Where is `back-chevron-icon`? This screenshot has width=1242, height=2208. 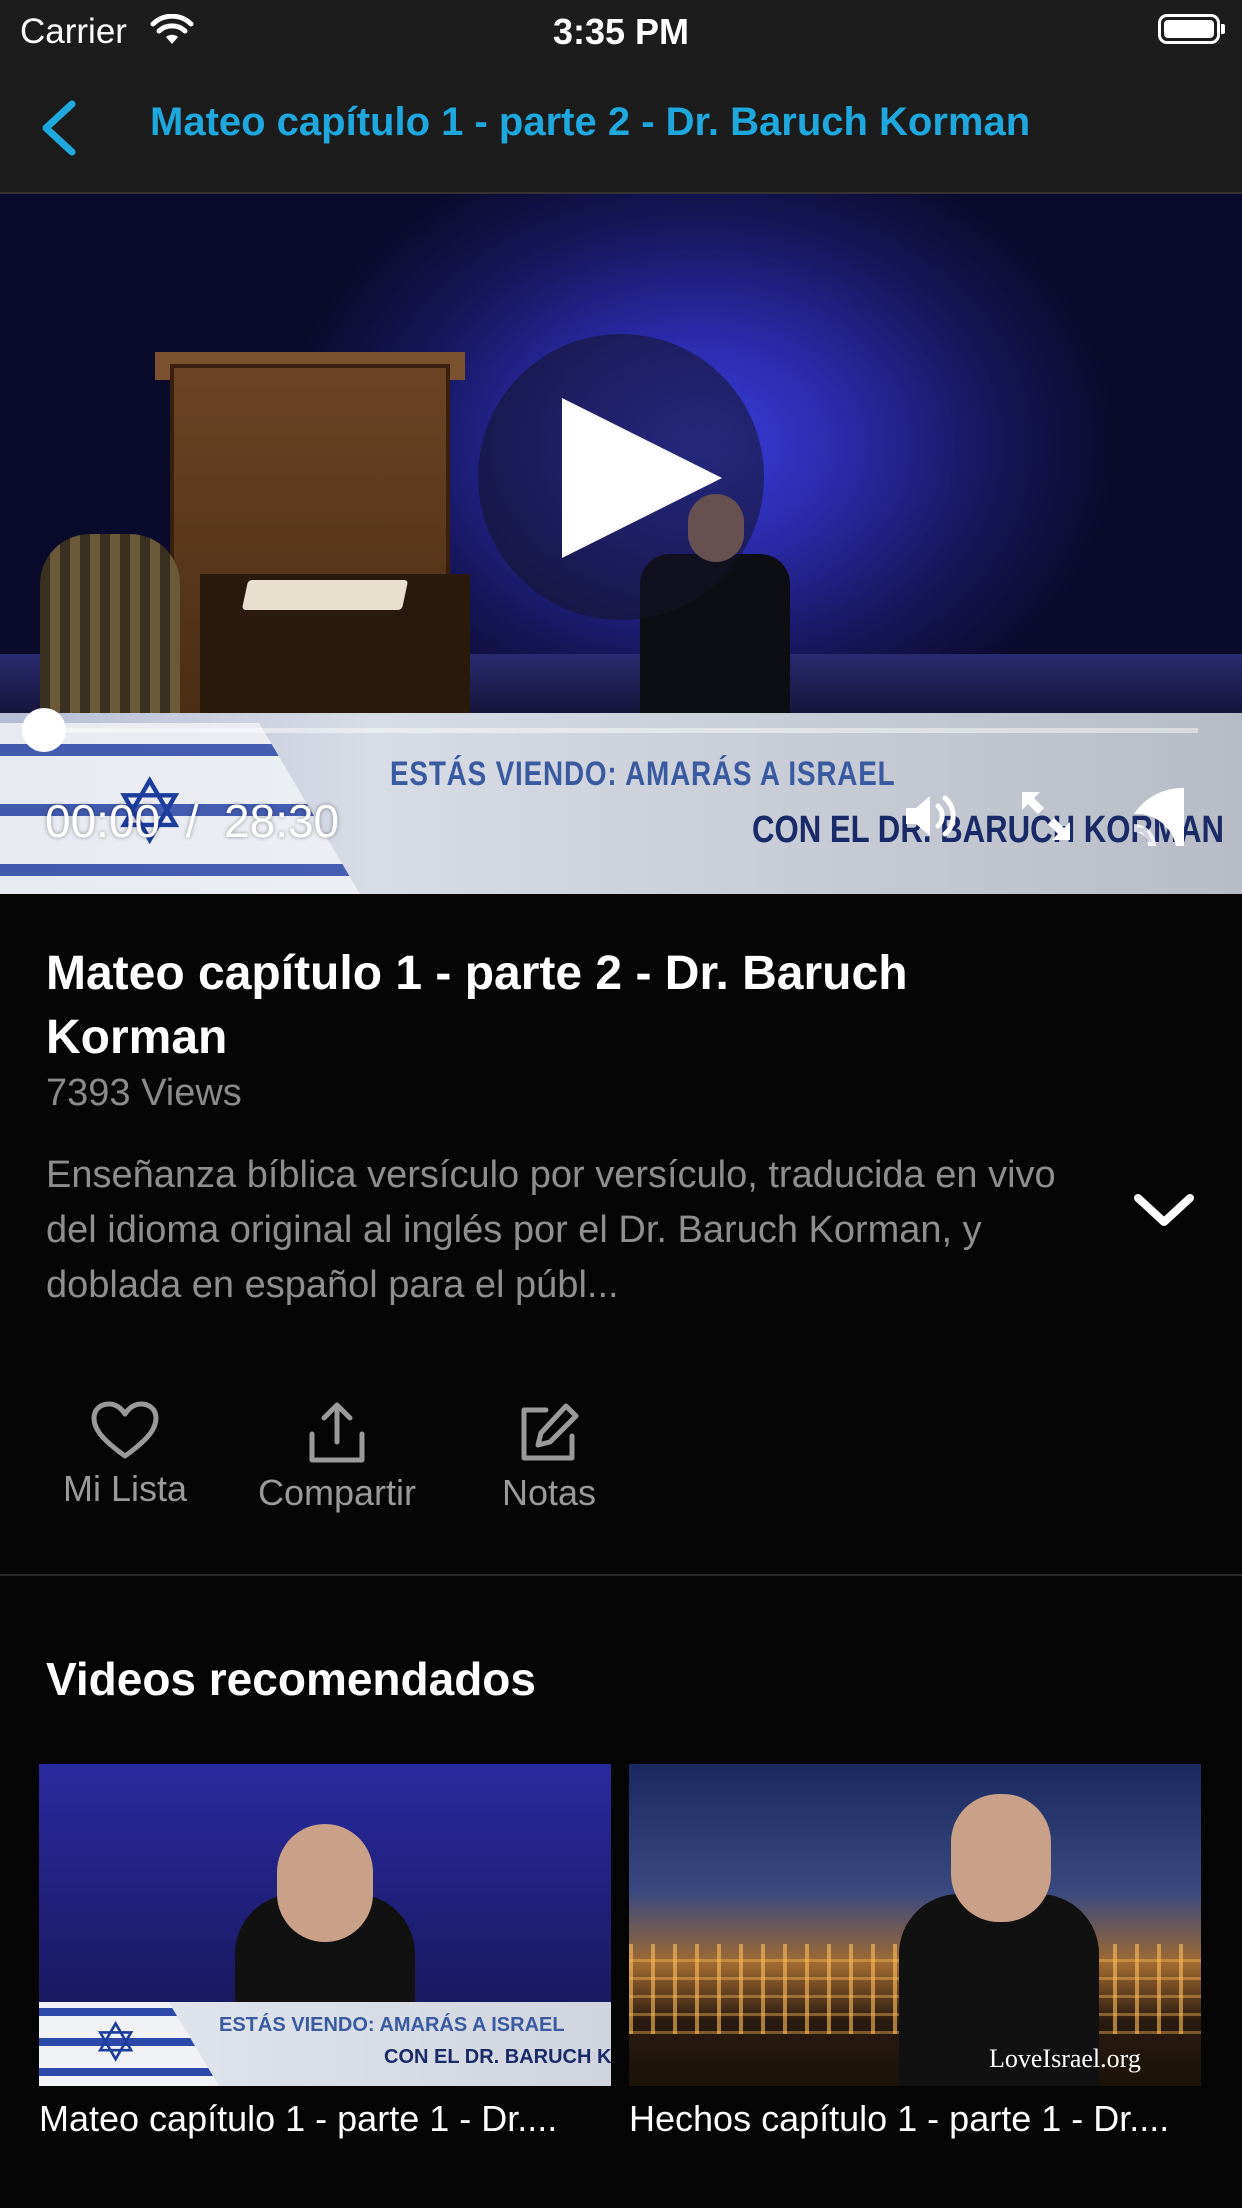
back-chevron-icon is located at coordinates (60, 127).